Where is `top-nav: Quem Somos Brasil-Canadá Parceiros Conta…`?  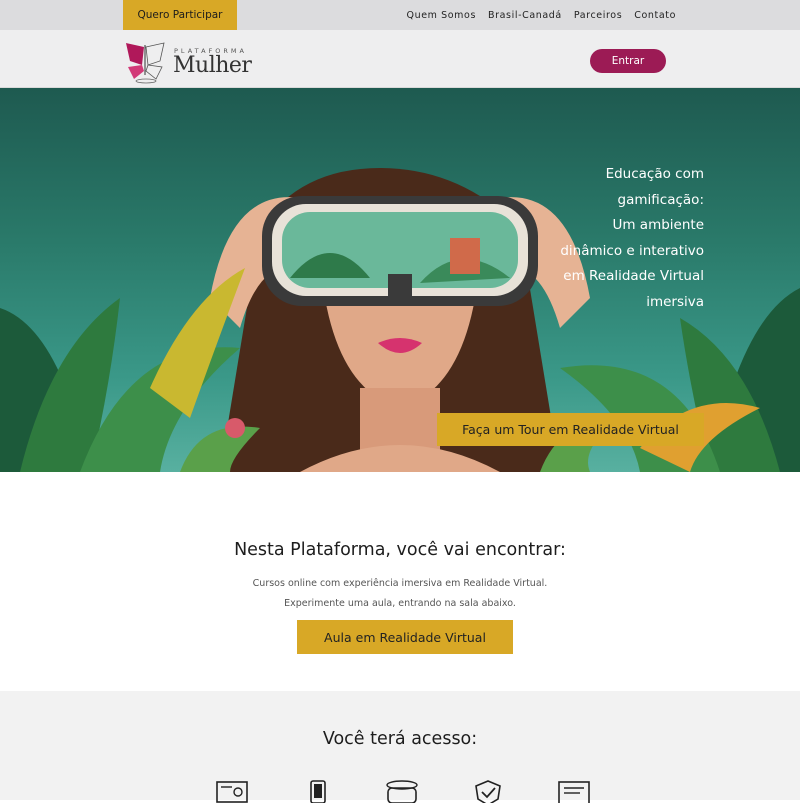
top-nav: Quem Somos Brasil-Canadá Parceiros Conta… is located at coordinates (541, 15).